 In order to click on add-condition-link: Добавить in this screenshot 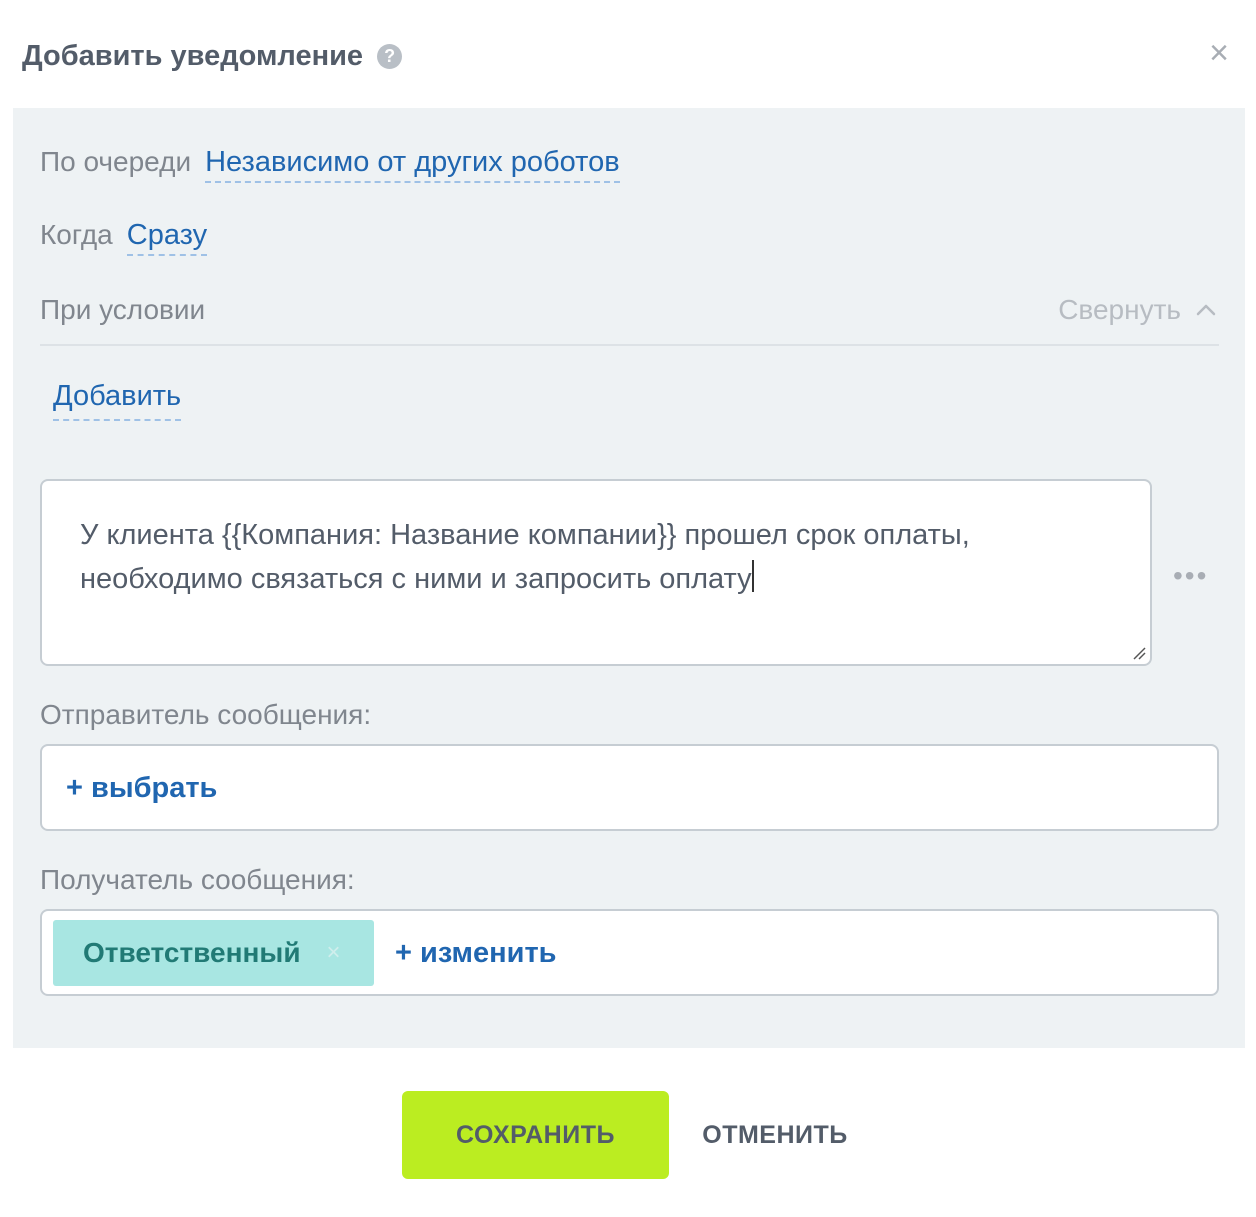, I will do `click(117, 400)`.